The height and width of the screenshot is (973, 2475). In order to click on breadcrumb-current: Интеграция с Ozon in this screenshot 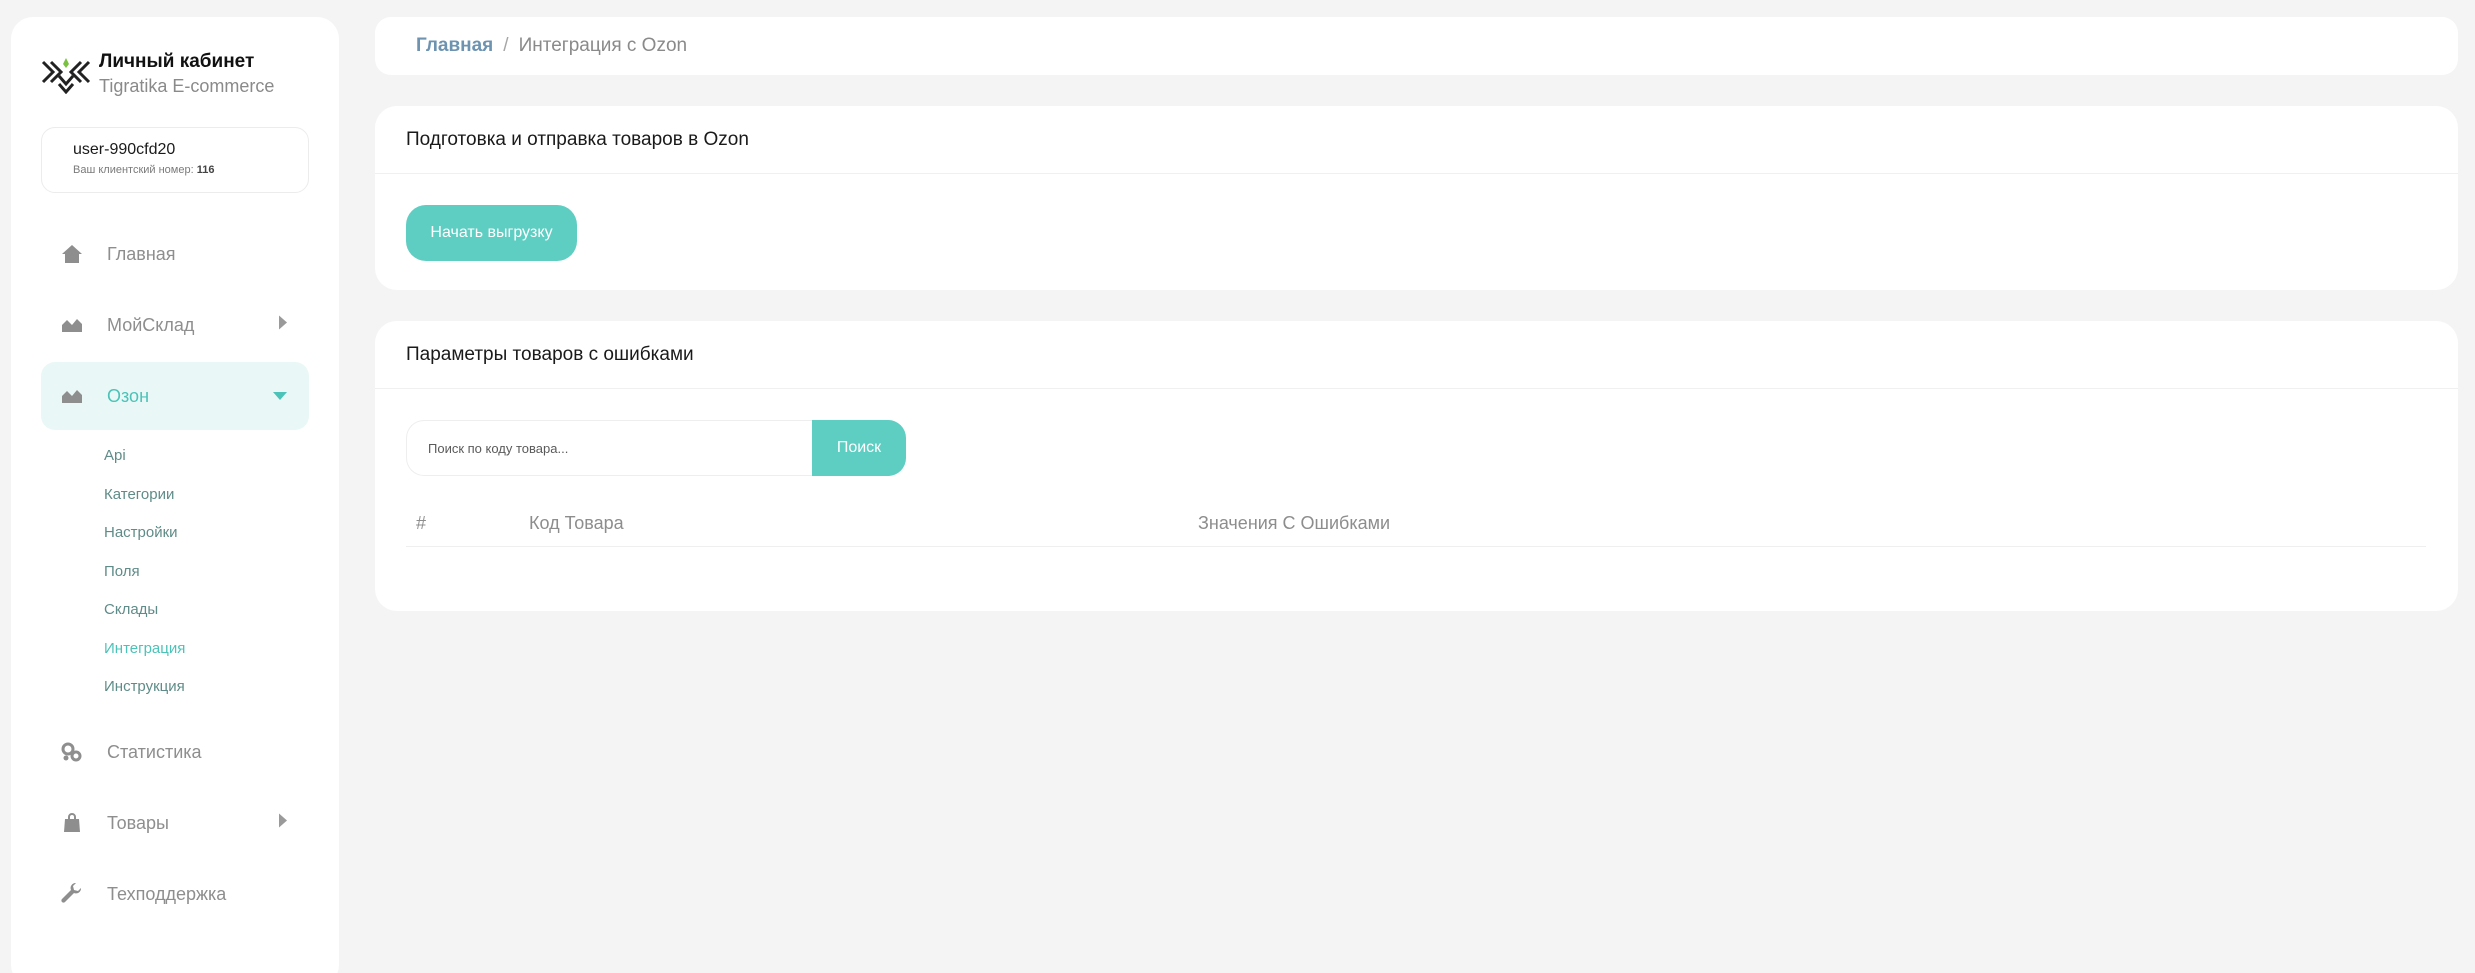, I will do `click(603, 45)`.